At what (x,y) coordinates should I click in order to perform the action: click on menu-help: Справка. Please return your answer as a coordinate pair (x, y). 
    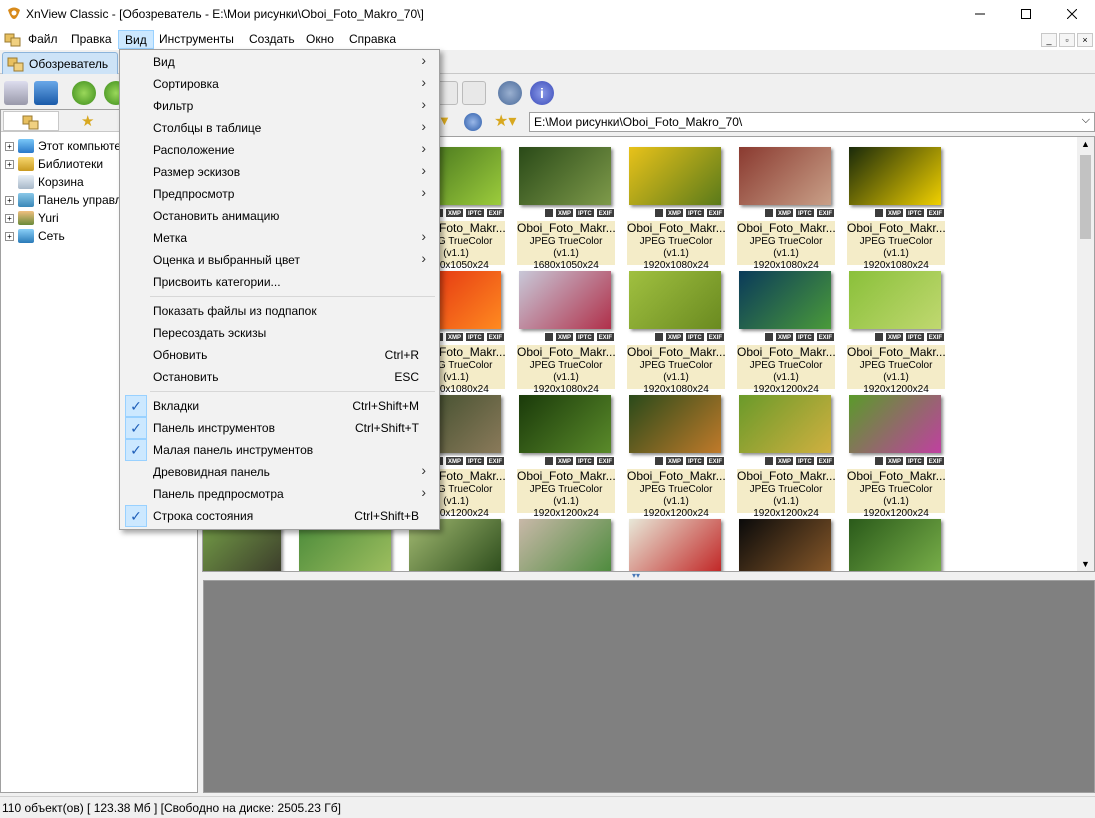
    Looking at the image, I should click on (372, 39).